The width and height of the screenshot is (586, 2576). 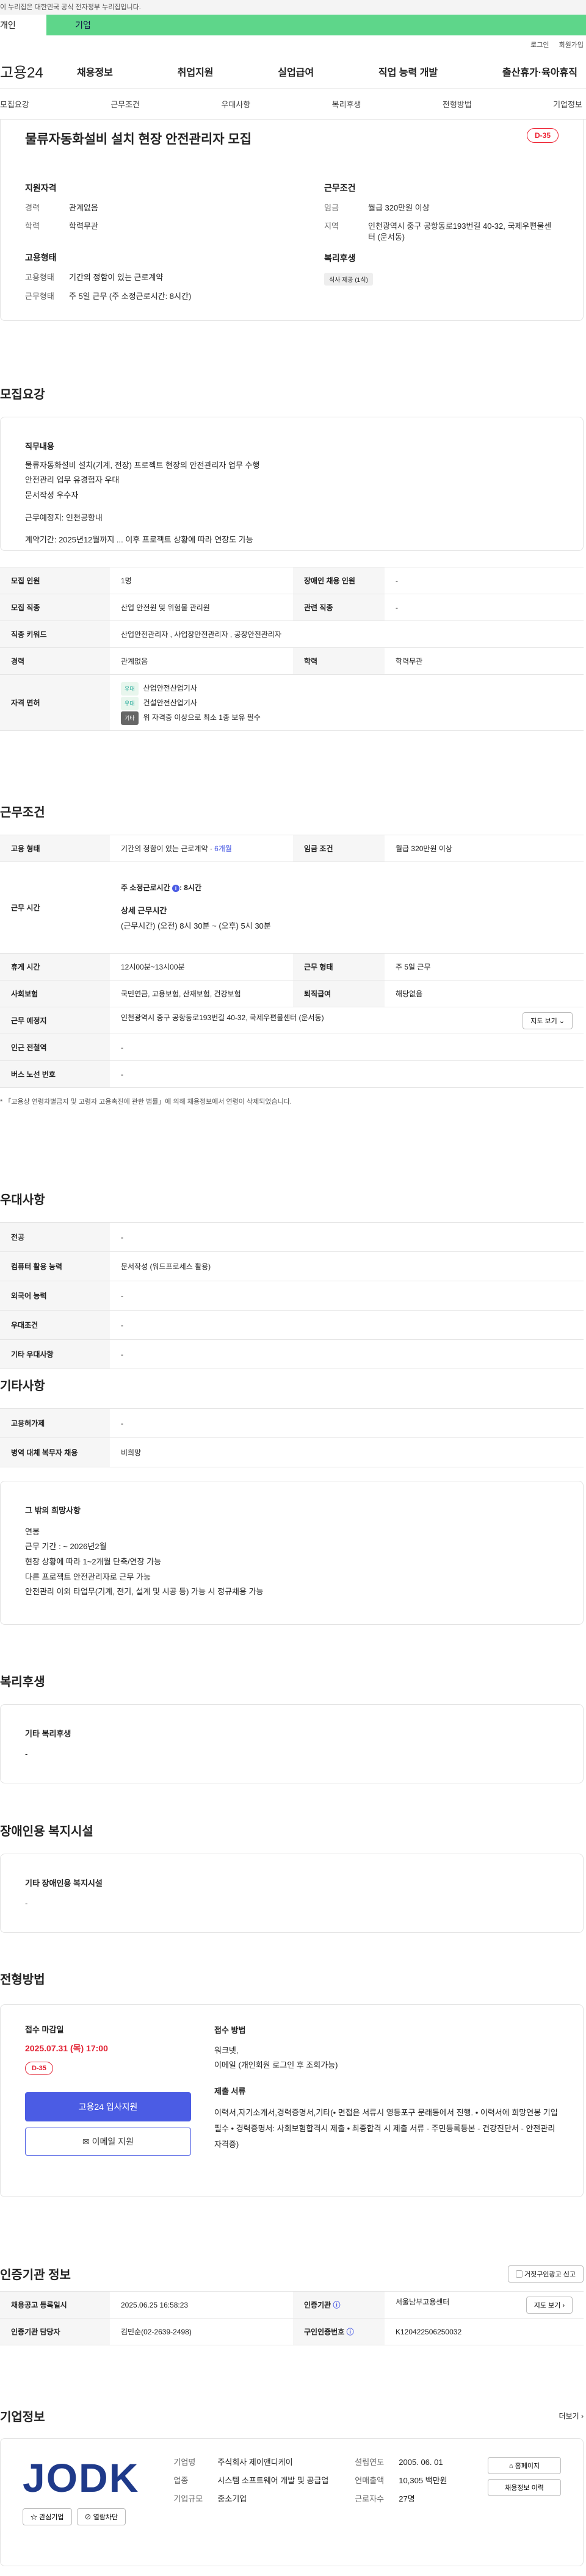 What do you see at coordinates (457, 104) in the screenshot?
I see `subnav-selection: 전형방법` at bounding box center [457, 104].